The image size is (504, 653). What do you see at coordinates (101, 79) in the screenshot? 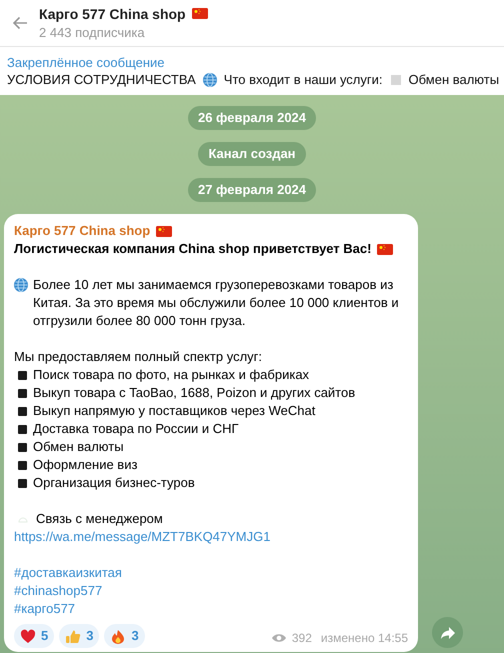
I see `pinned-text: УСЛОВИЯ СОТРУДНИЧЕСТВА` at bounding box center [101, 79].